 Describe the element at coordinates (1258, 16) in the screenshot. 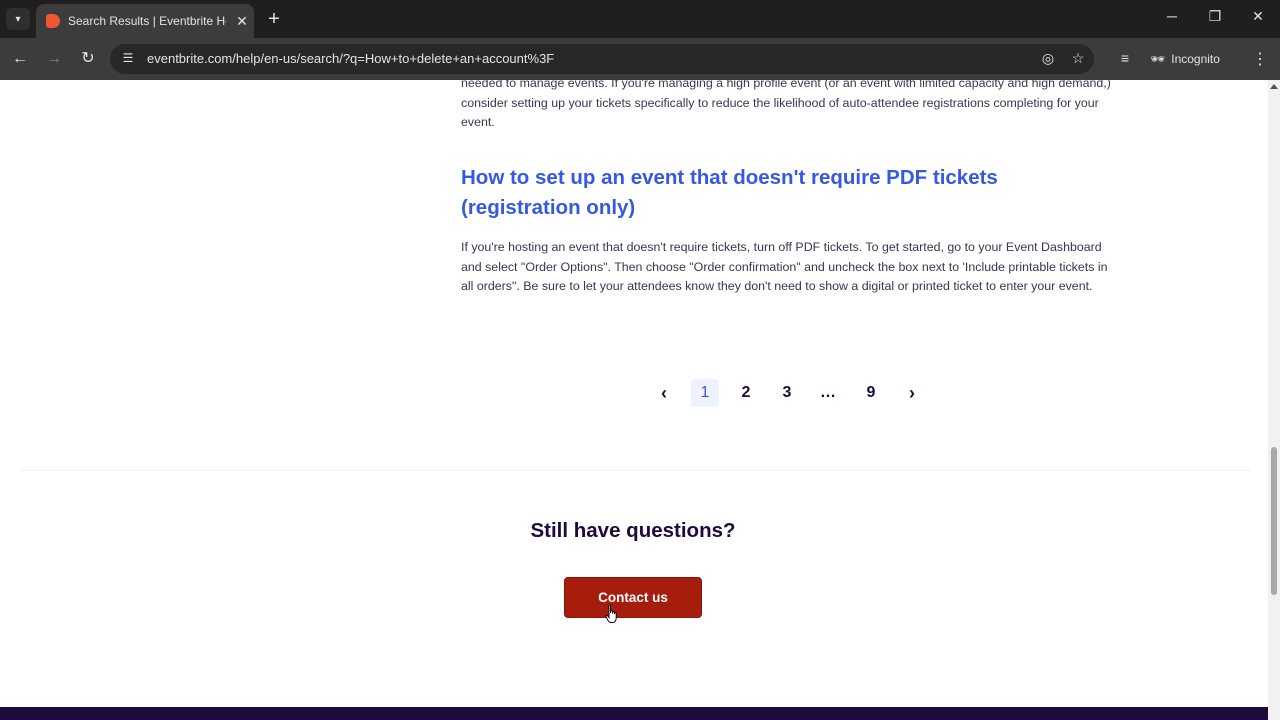

I see `close-icon: ✕` at that location.